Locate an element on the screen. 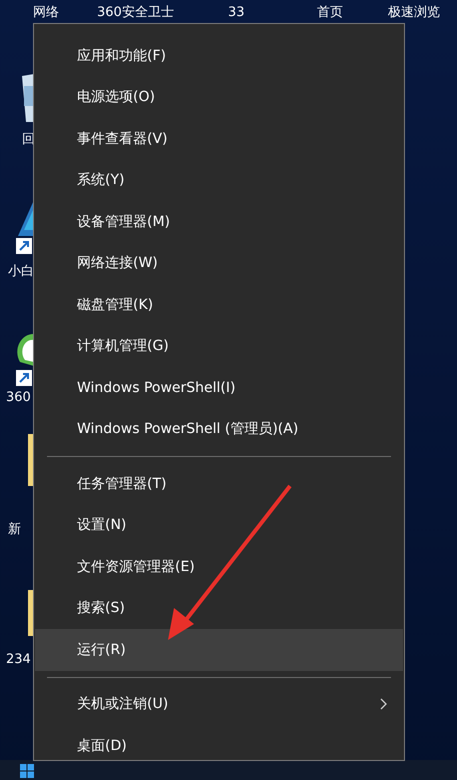 The width and height of the screenshot is (457, 780). menu-item: Windows PowerShell(I) is located at coordinates (219, 387).